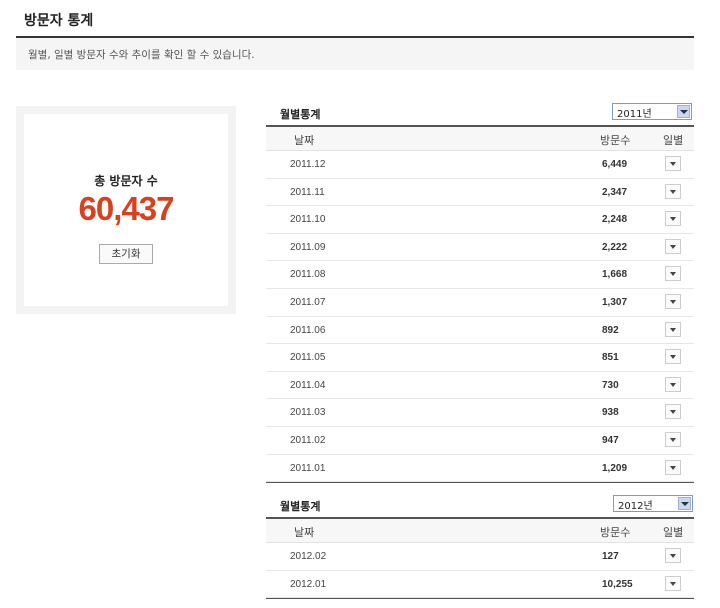 This screenshot has height=608, width=720. Describe the element at coordinates (615, 220) in the screenshot. I see `row-visit-count: 2,248` at that location.